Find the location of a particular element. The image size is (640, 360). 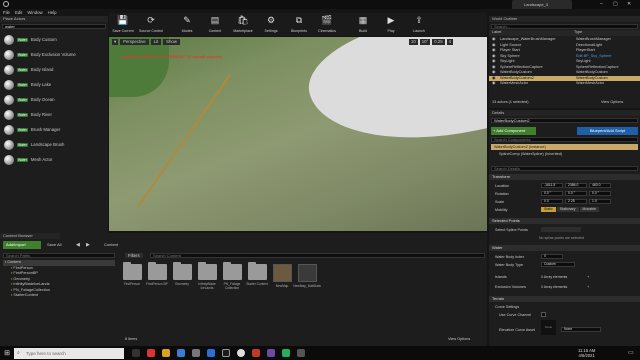

component-instance-row: WaterBodyCustom2 (Instance) is located at coordinates (564, 147).